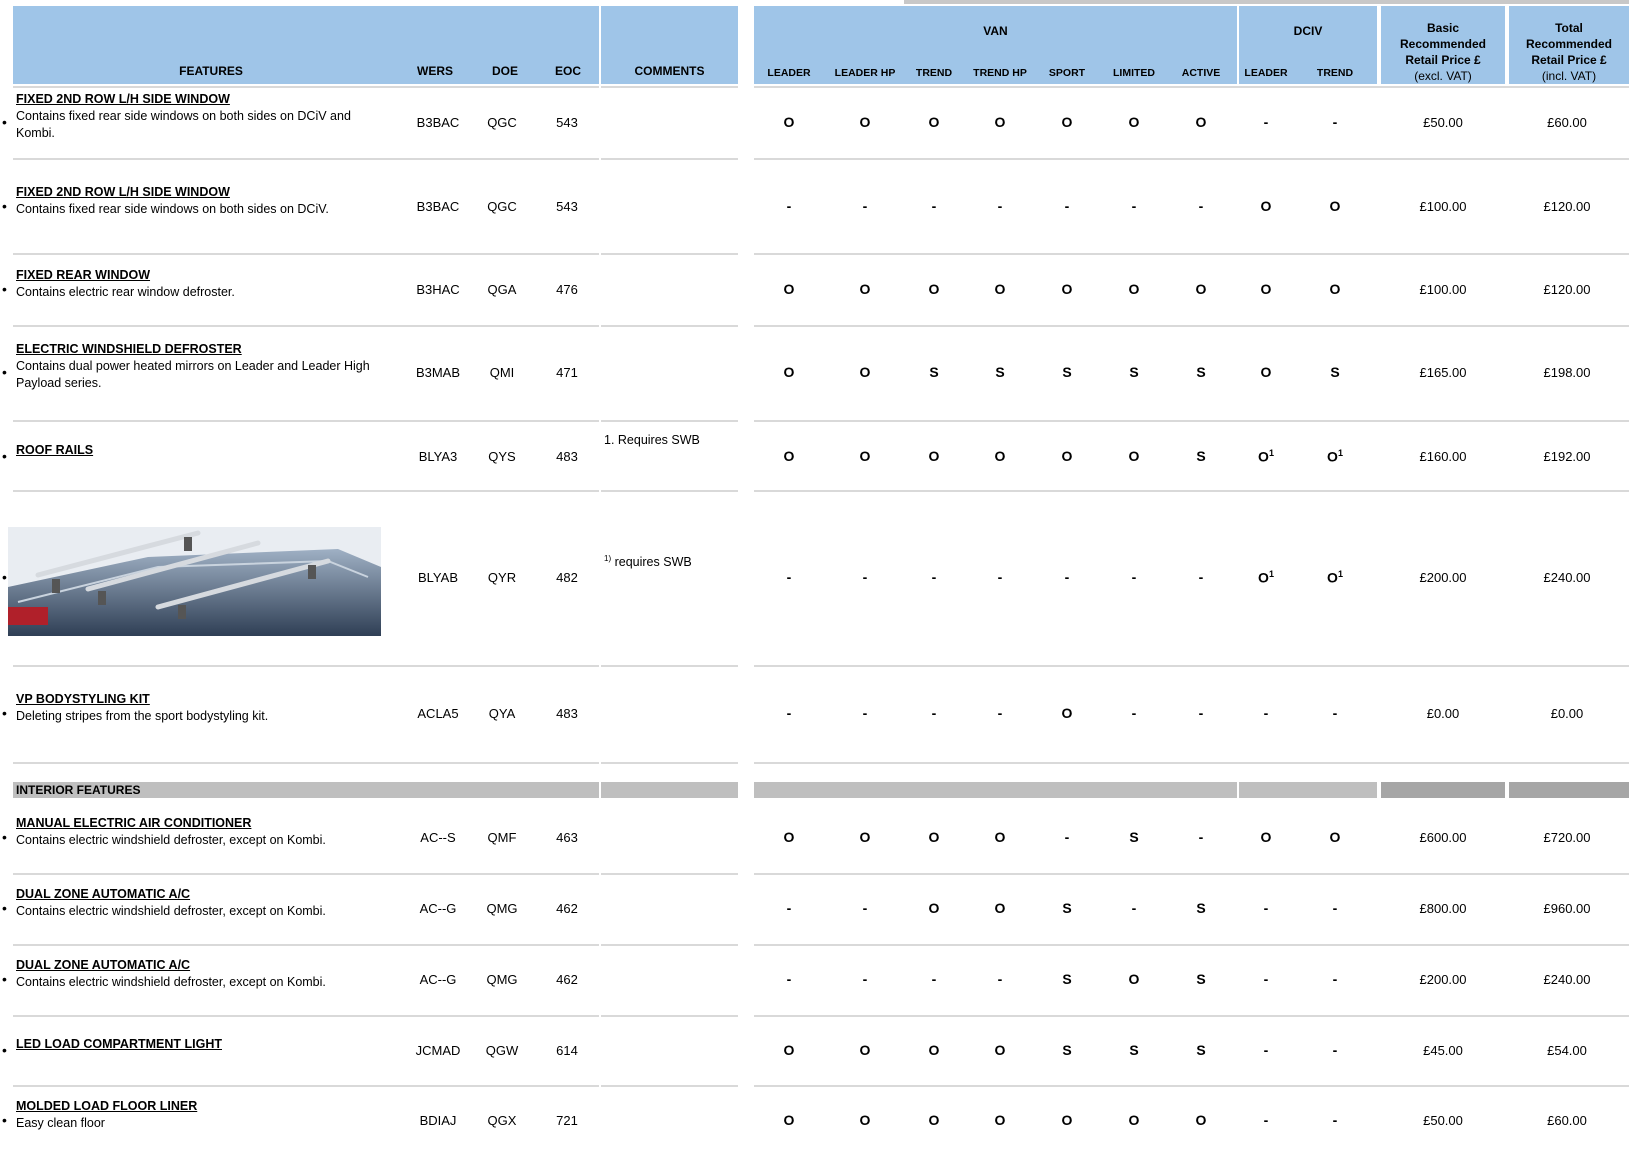  What do you see at coordinates (83, 275) in the screenshot?
I see `feature-title: FIXED REAR WINDOW` at bounding box center [83, 275].